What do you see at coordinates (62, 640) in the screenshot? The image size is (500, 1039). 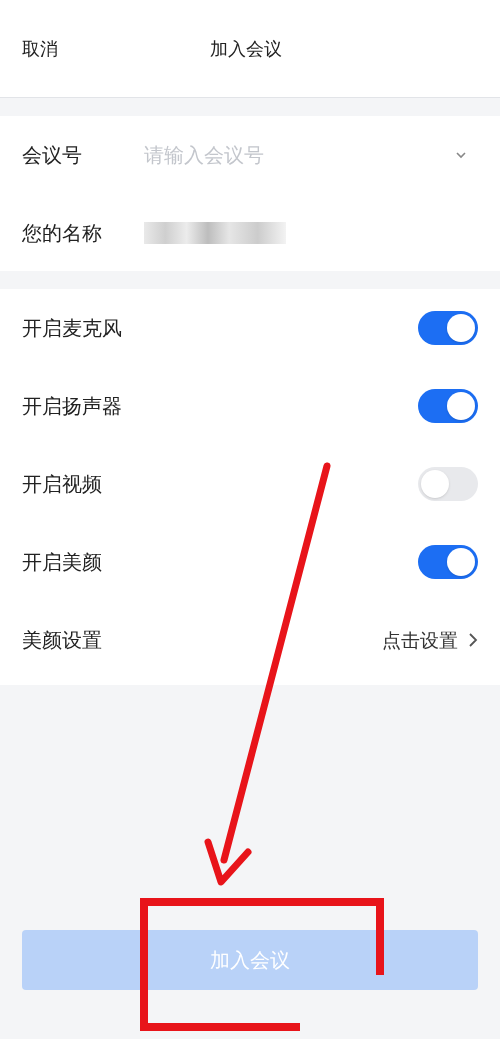 I see `setting-label: 美颜设置` at bounding box center [62, 640].